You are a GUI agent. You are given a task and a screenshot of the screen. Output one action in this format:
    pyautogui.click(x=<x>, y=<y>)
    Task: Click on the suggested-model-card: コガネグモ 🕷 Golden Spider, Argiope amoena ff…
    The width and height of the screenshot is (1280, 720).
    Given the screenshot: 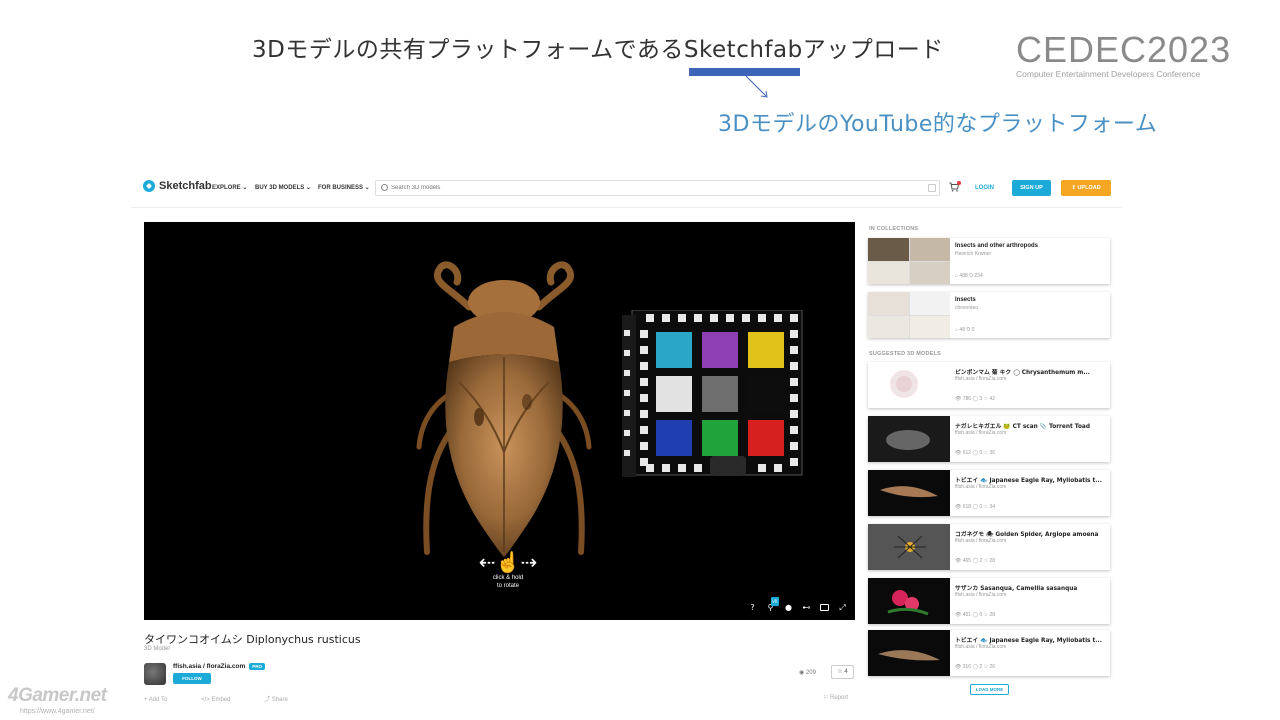 What is the action you would take?
    pyautogui.click(x=989, y=547)
    